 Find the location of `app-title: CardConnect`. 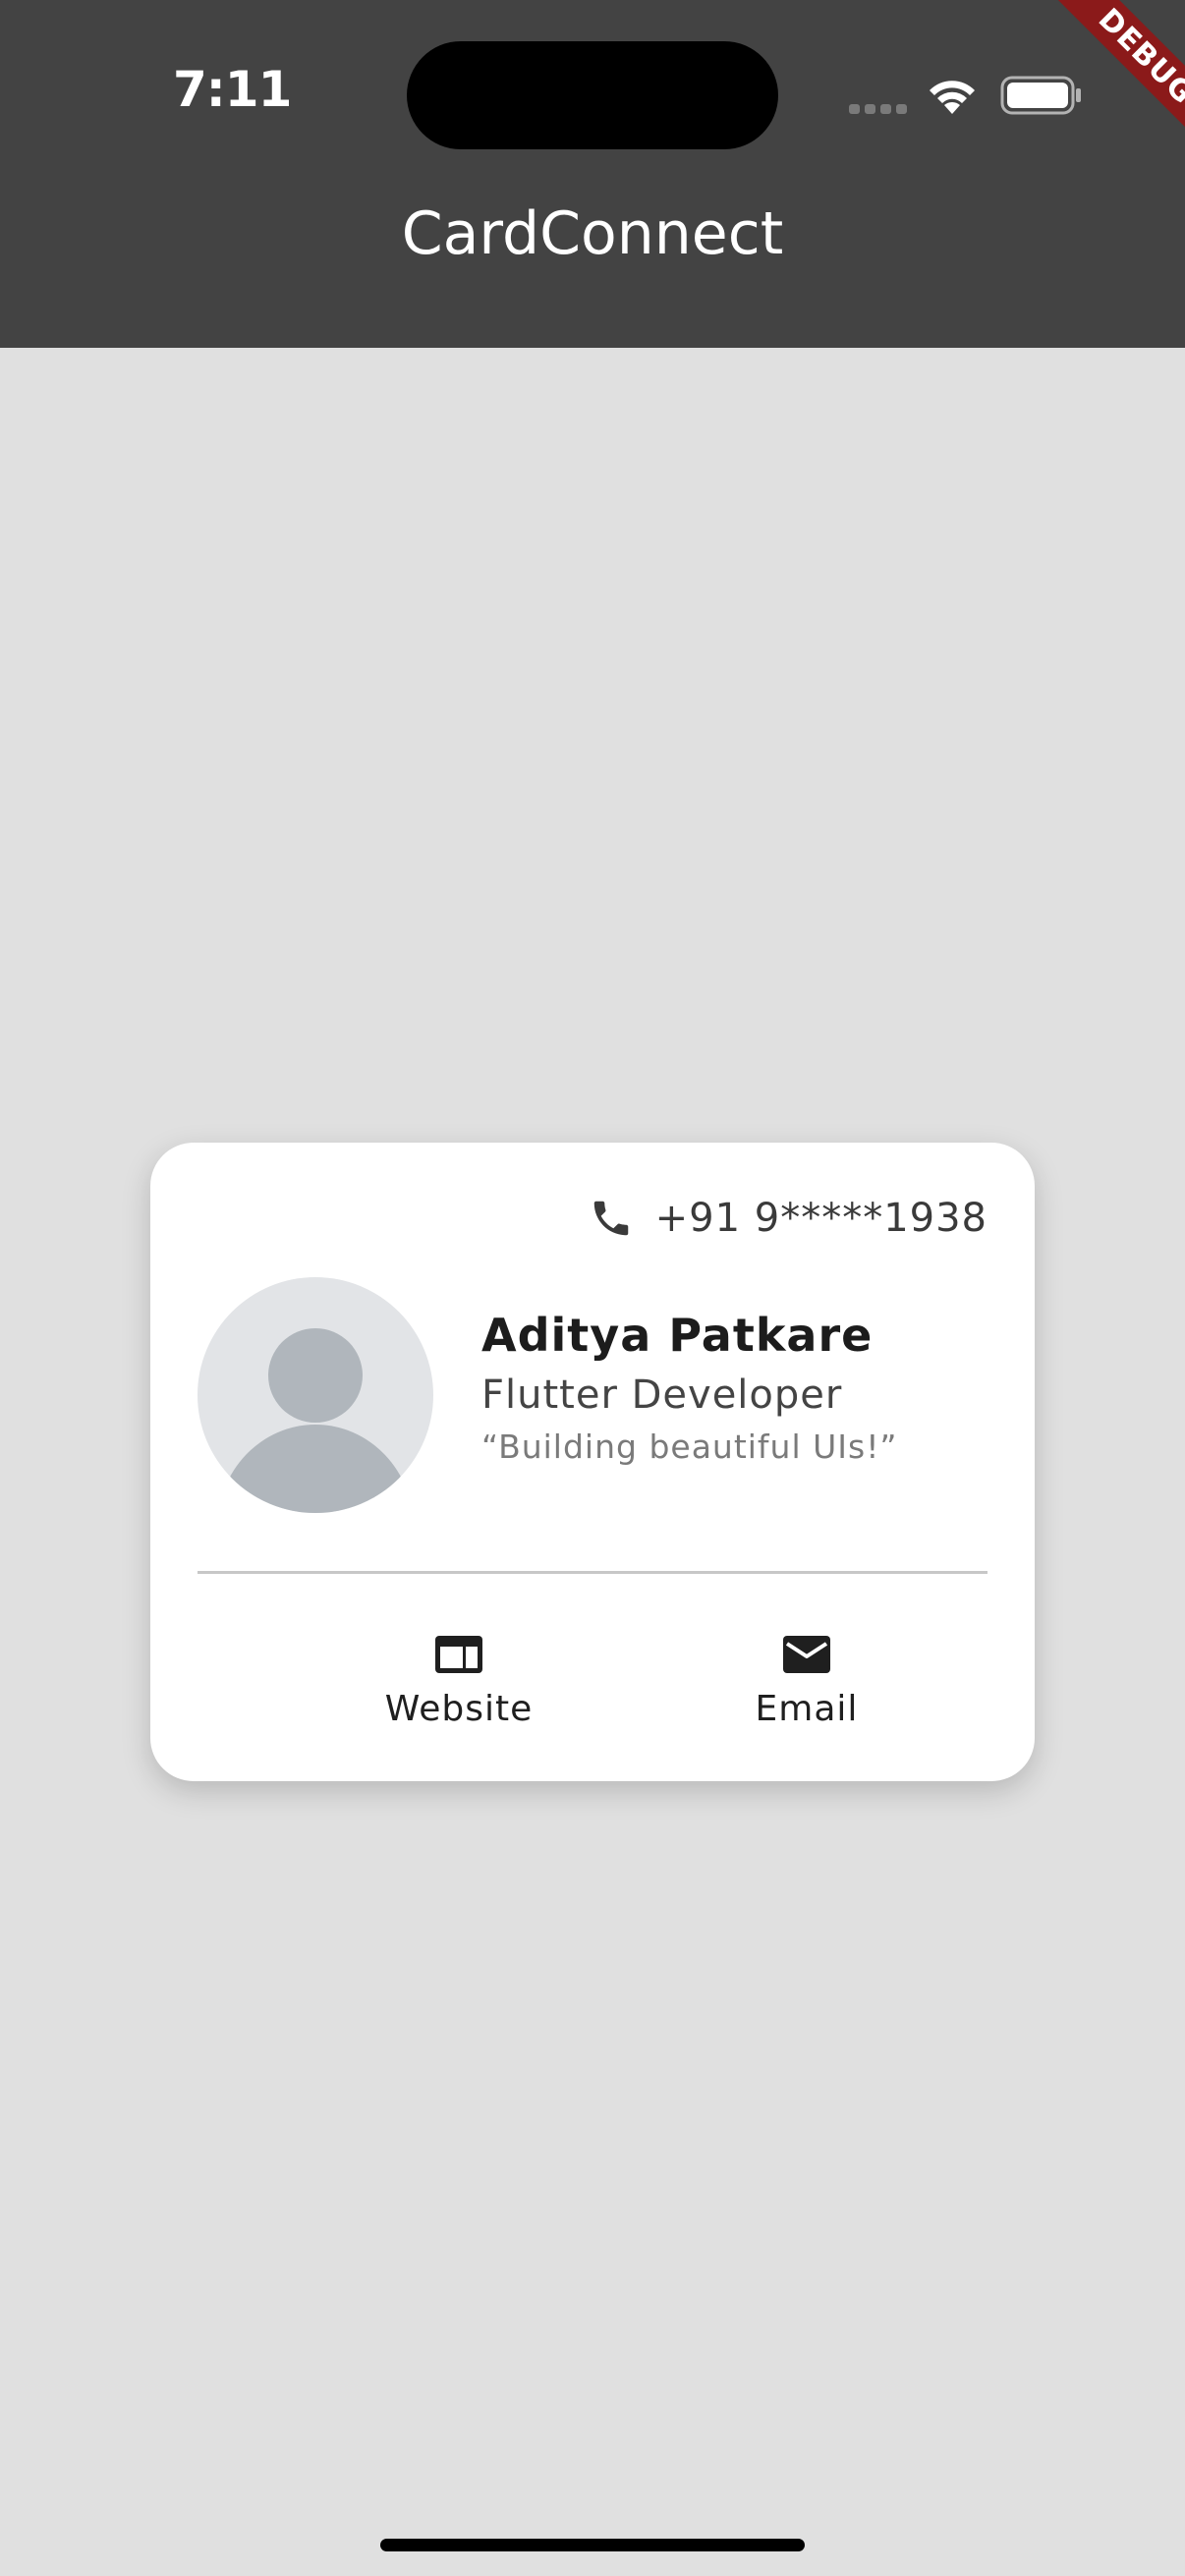

app-title: CardConnect is located at coordinates (592, 233).